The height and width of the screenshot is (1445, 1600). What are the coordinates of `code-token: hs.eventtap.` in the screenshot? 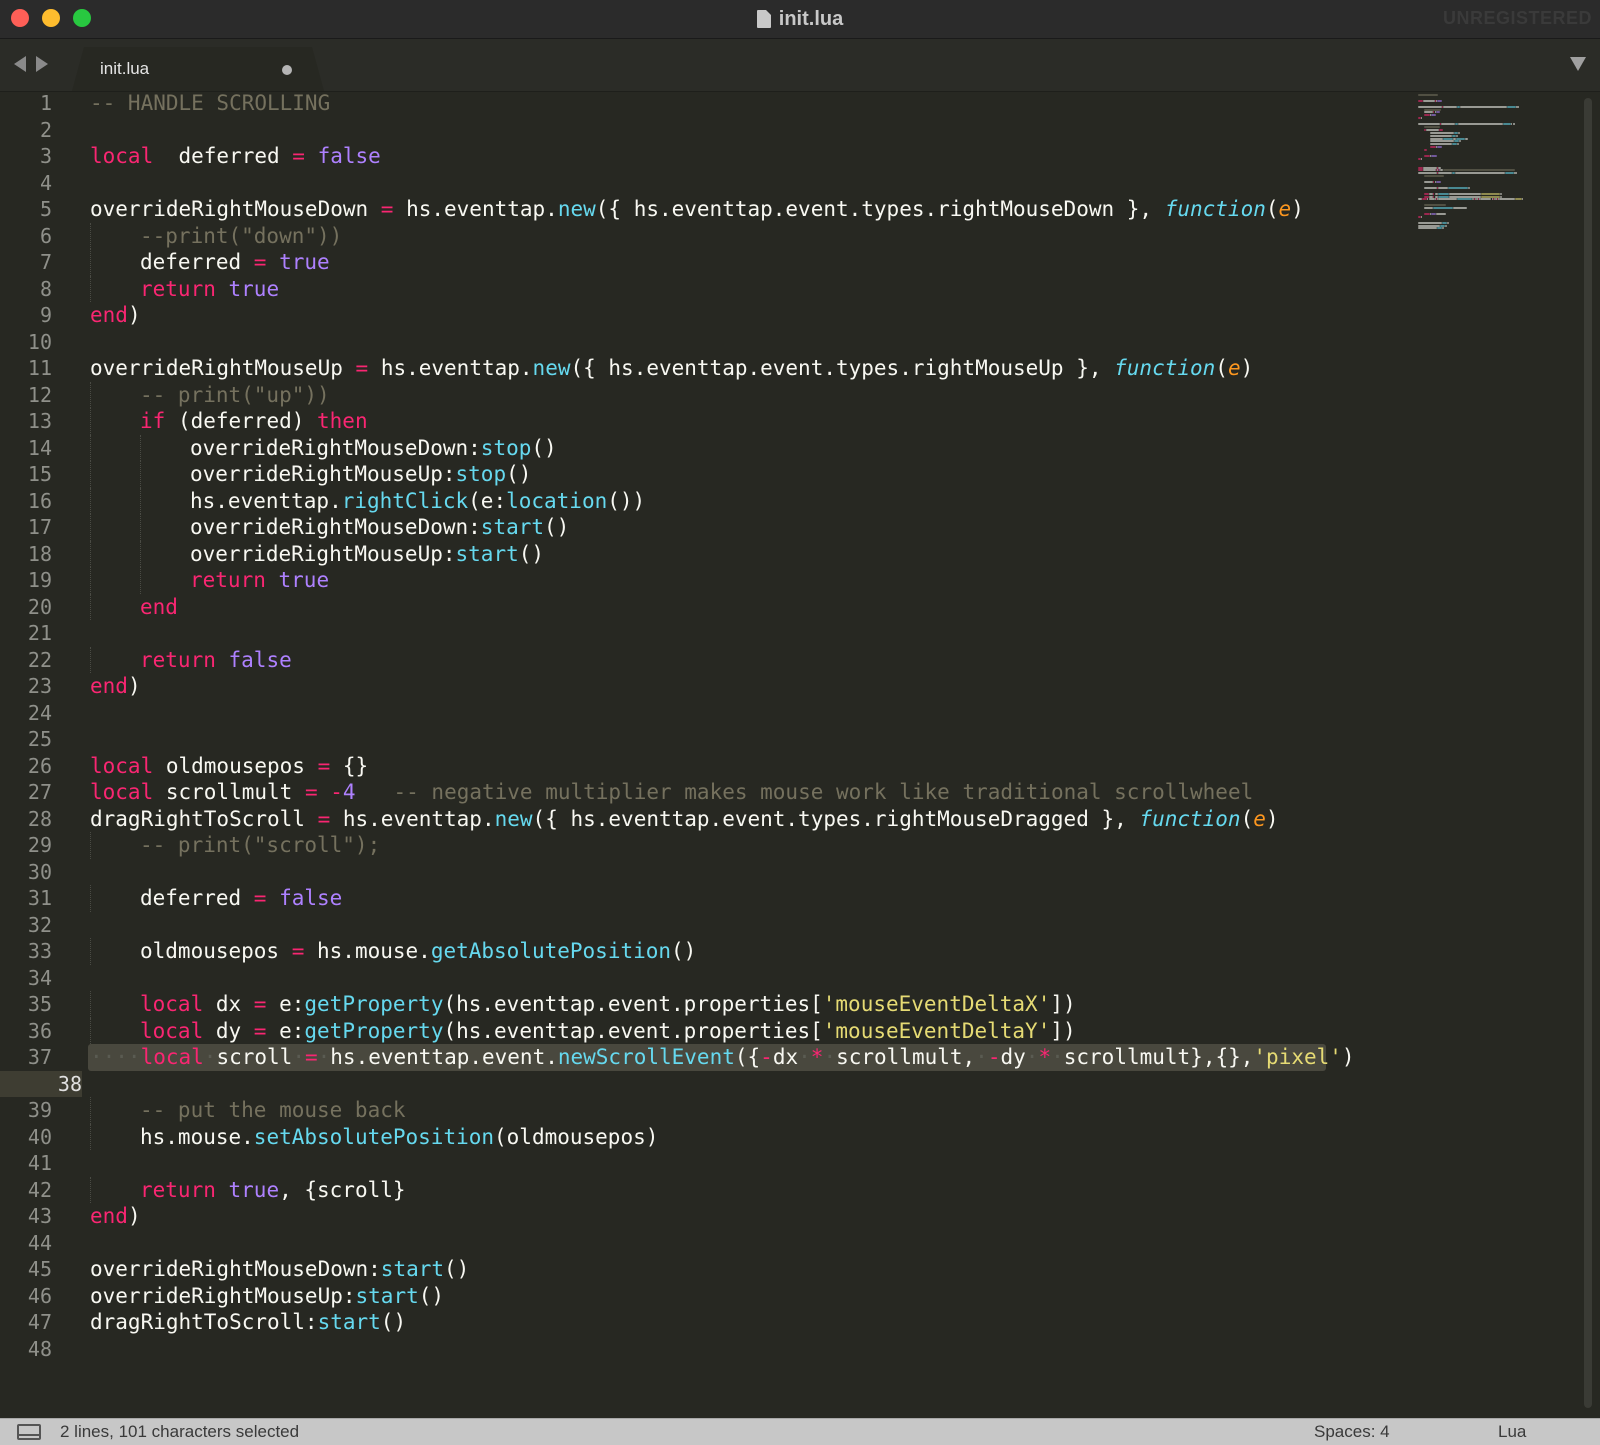 It's located at (450, 368).